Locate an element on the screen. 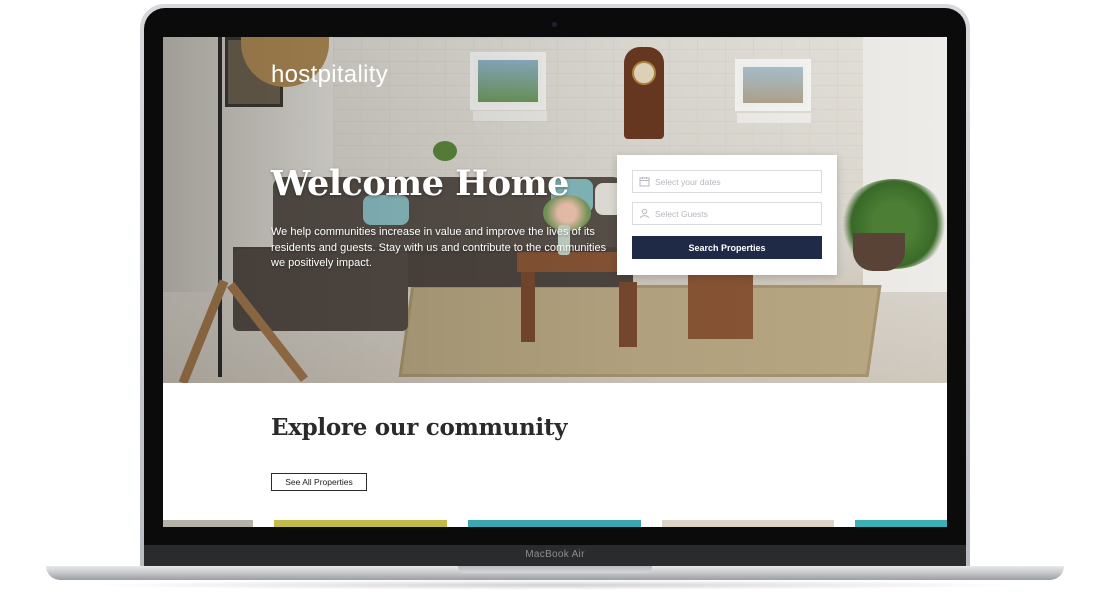 The width and height of the screenshot is (1110, 598). laptop-shadow is located at coordinates (555, 585).